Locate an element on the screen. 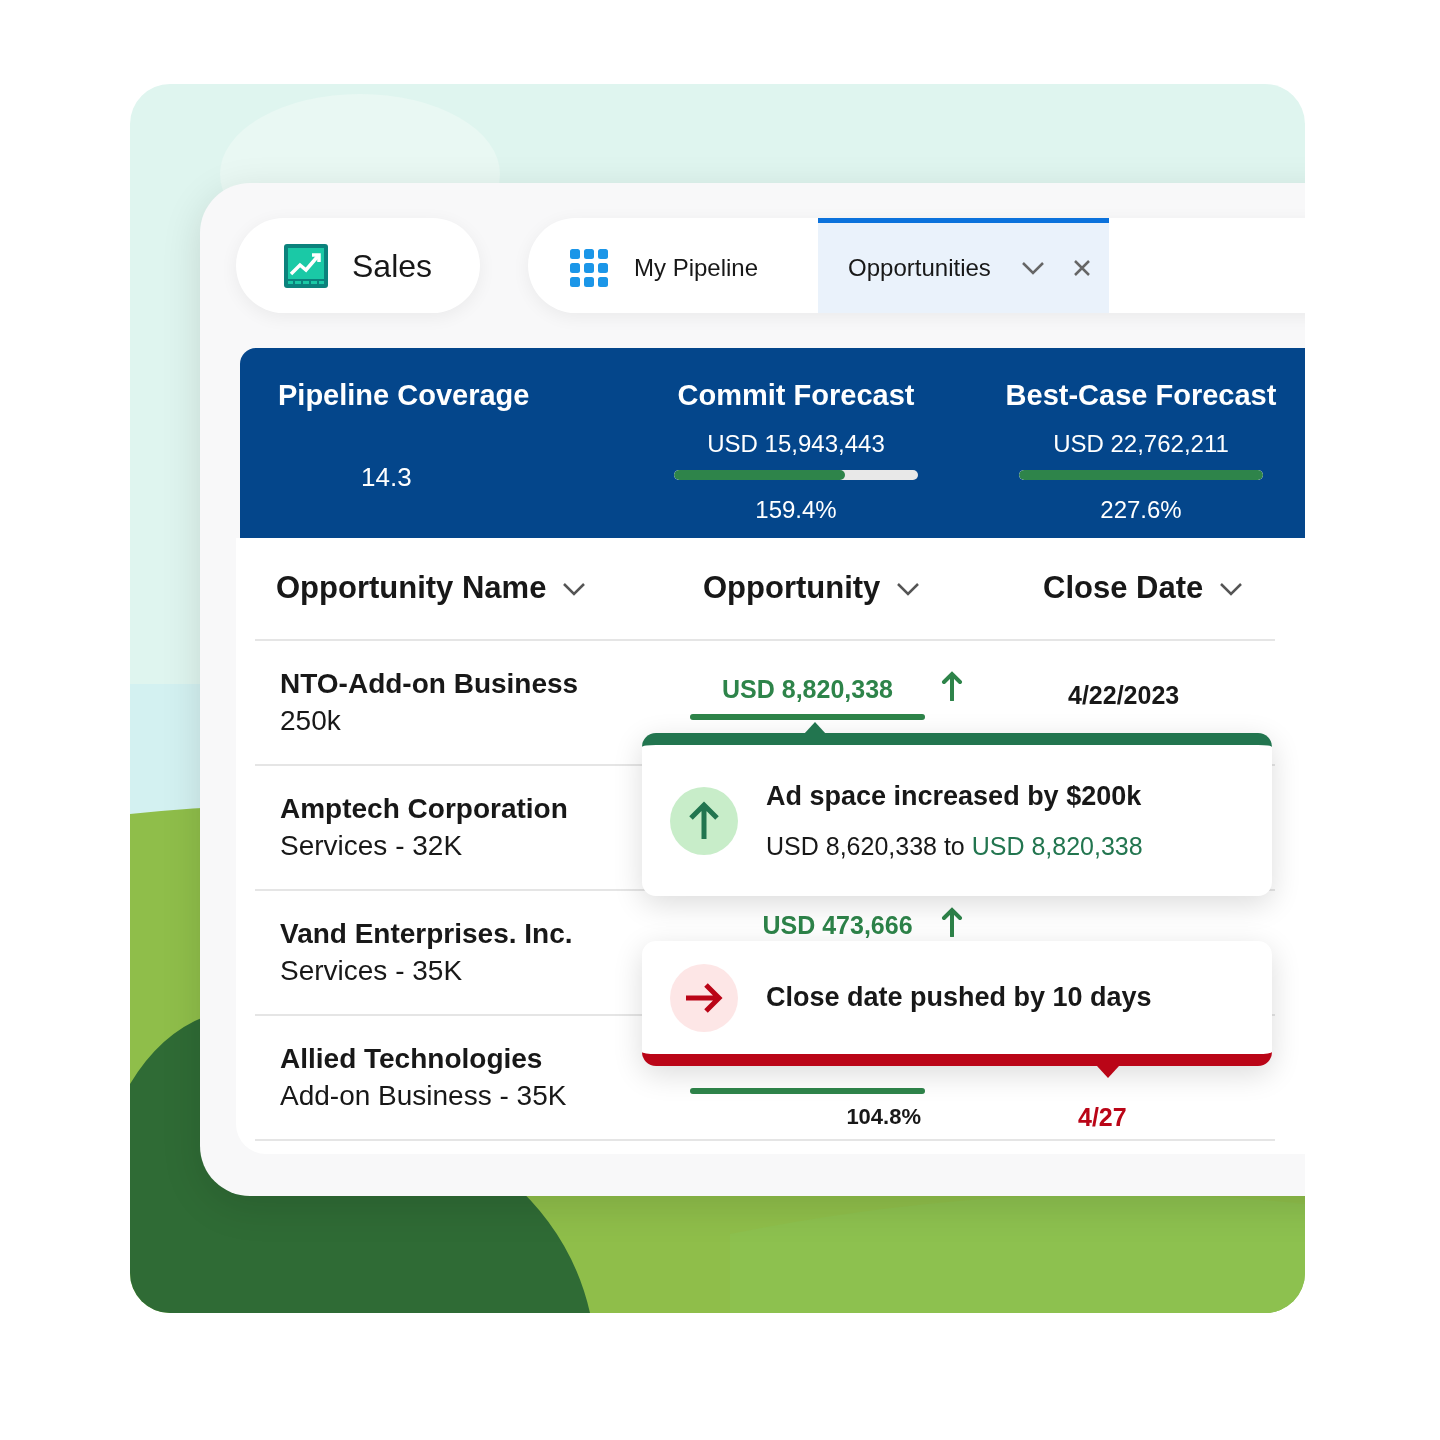  column-header: Opportunity Name is located at coordinates (481, 588).